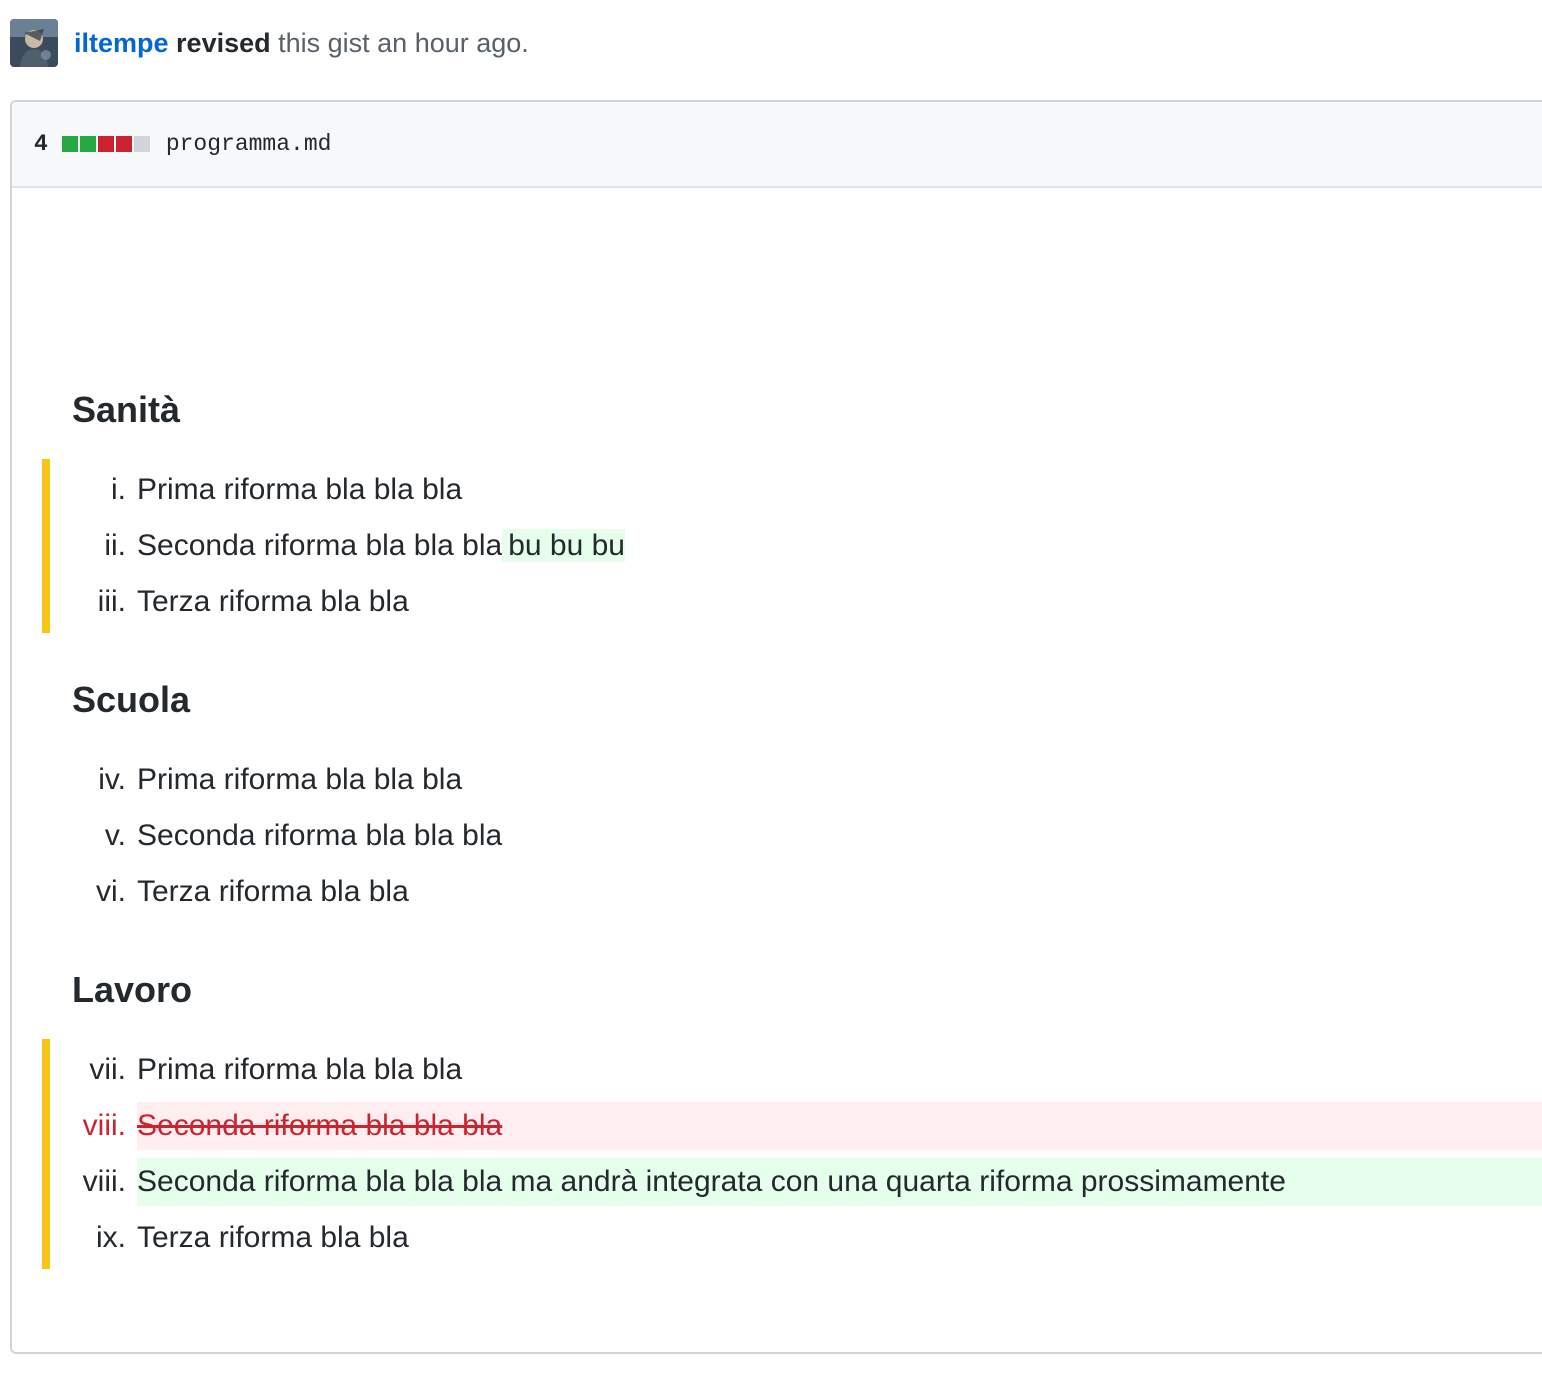 This screenshot has height=1376, width=1542. What do you see at coordinates (132, 989) in the screenshot?
I see `section-heading: Lavoro` at bounding box center [132, 989].